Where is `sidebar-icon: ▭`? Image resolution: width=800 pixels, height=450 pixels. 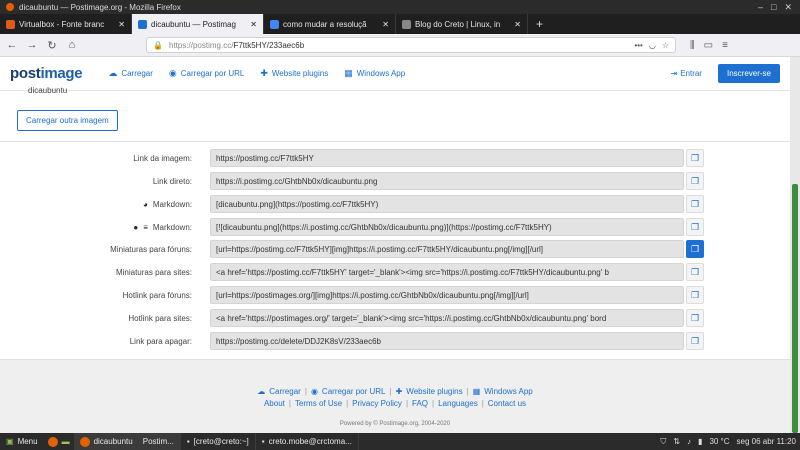 sidebar-icon: ▭ is located at coordinates (708, 45).